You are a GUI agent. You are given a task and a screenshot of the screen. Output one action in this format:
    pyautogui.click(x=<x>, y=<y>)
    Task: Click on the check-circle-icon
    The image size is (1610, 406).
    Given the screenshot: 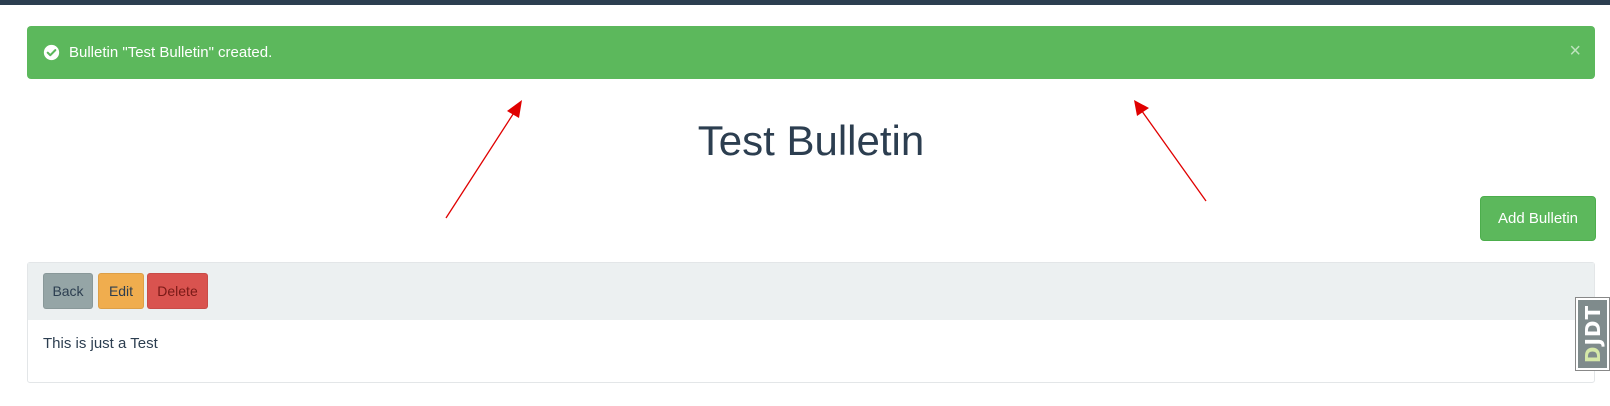 What is the action you would take?
    pyautogui.click(x=51, y=52)
    